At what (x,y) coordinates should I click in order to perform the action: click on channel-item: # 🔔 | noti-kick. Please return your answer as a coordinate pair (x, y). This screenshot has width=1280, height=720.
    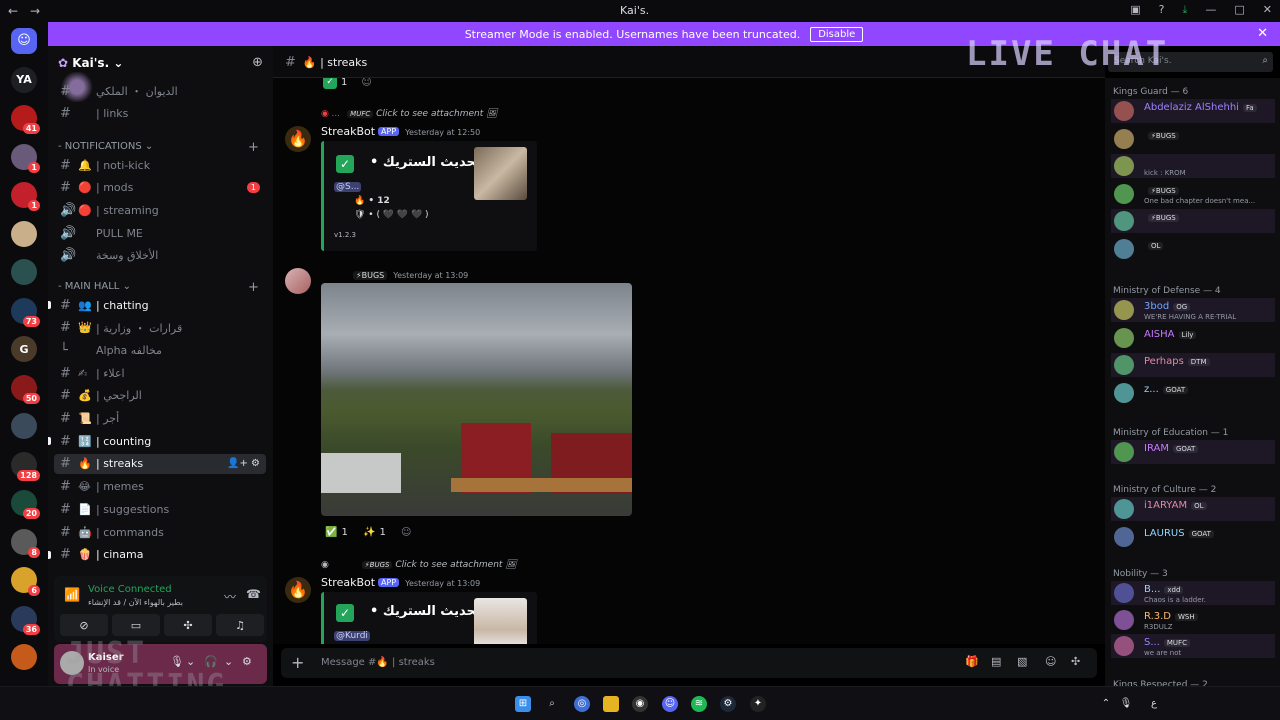
    Looking at the image, I should click on (160, 165).